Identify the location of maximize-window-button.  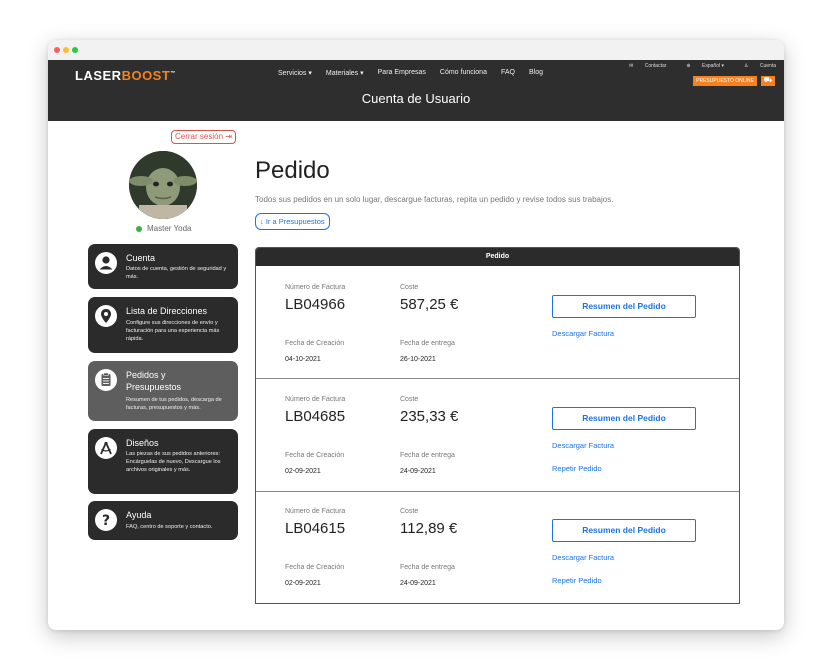
(75, 50).